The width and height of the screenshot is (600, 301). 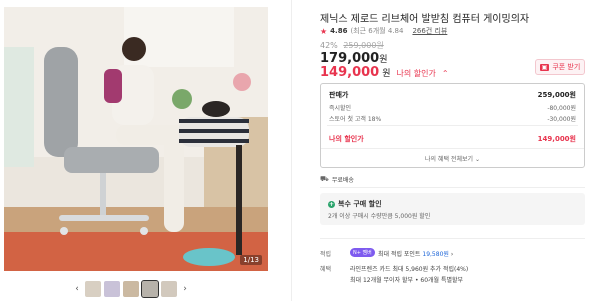 What do you see at coordinates (561, 108) in the screenshot?
I see `row-value: -80,000원` at bounding box center [561, 108].